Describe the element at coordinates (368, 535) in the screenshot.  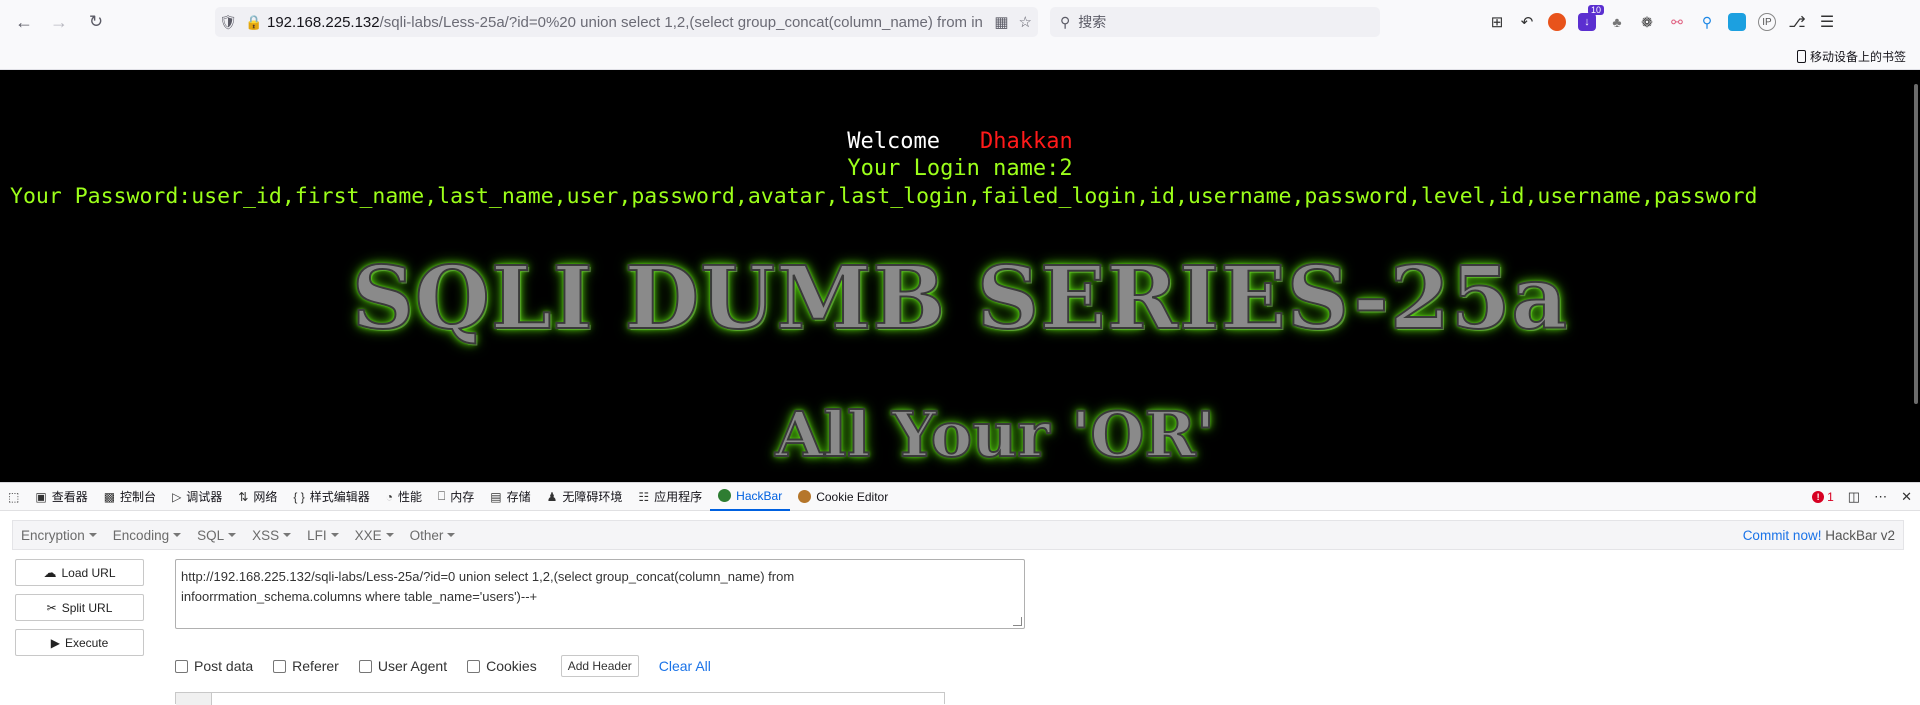
I see `menu-xxe-label: XXE` at that location.